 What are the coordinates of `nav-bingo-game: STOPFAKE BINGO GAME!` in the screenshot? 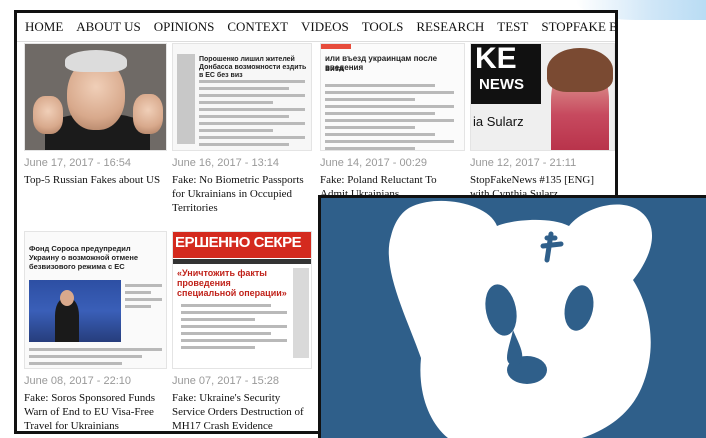 It's located at (578, 27).